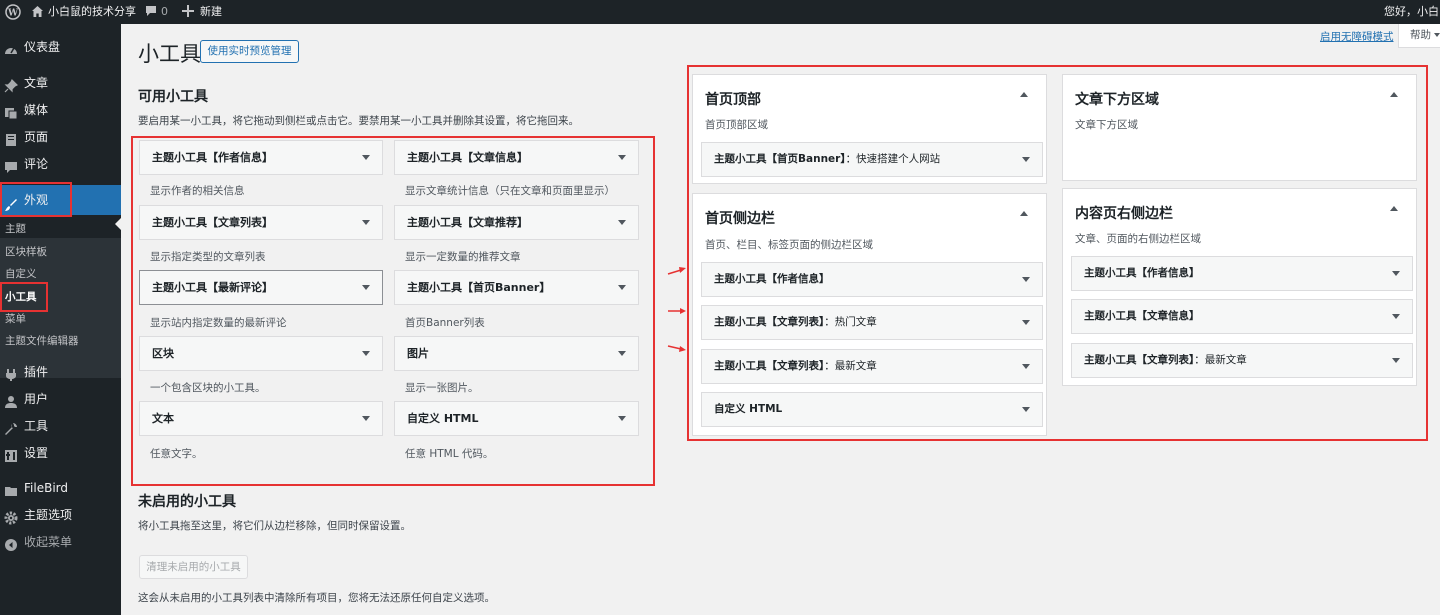  I want to click on menu-item-dashboard: 仪表盘, so click(60, 47).